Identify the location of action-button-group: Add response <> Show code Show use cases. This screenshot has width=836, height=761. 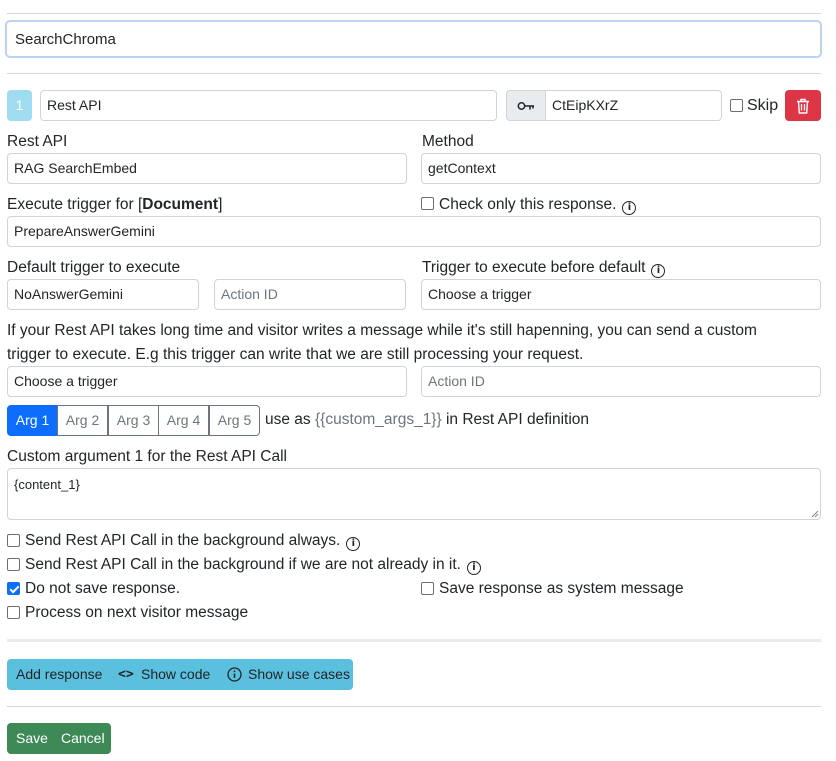
(180, 674).